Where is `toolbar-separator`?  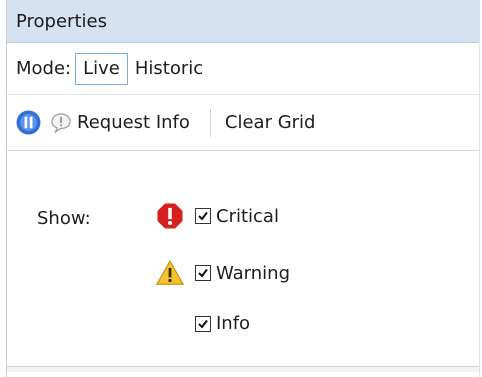 toolbar-separator is located at coordinates (210, 122).